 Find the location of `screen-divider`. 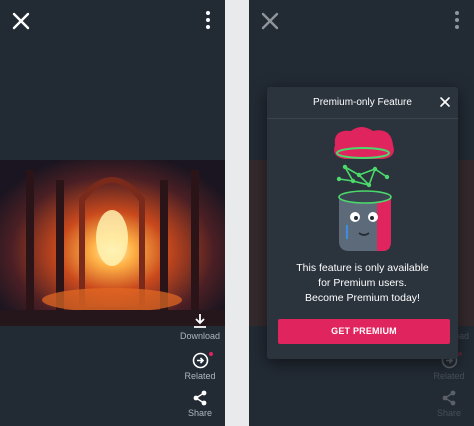

screen-divider is located at coordinates (237, 213).